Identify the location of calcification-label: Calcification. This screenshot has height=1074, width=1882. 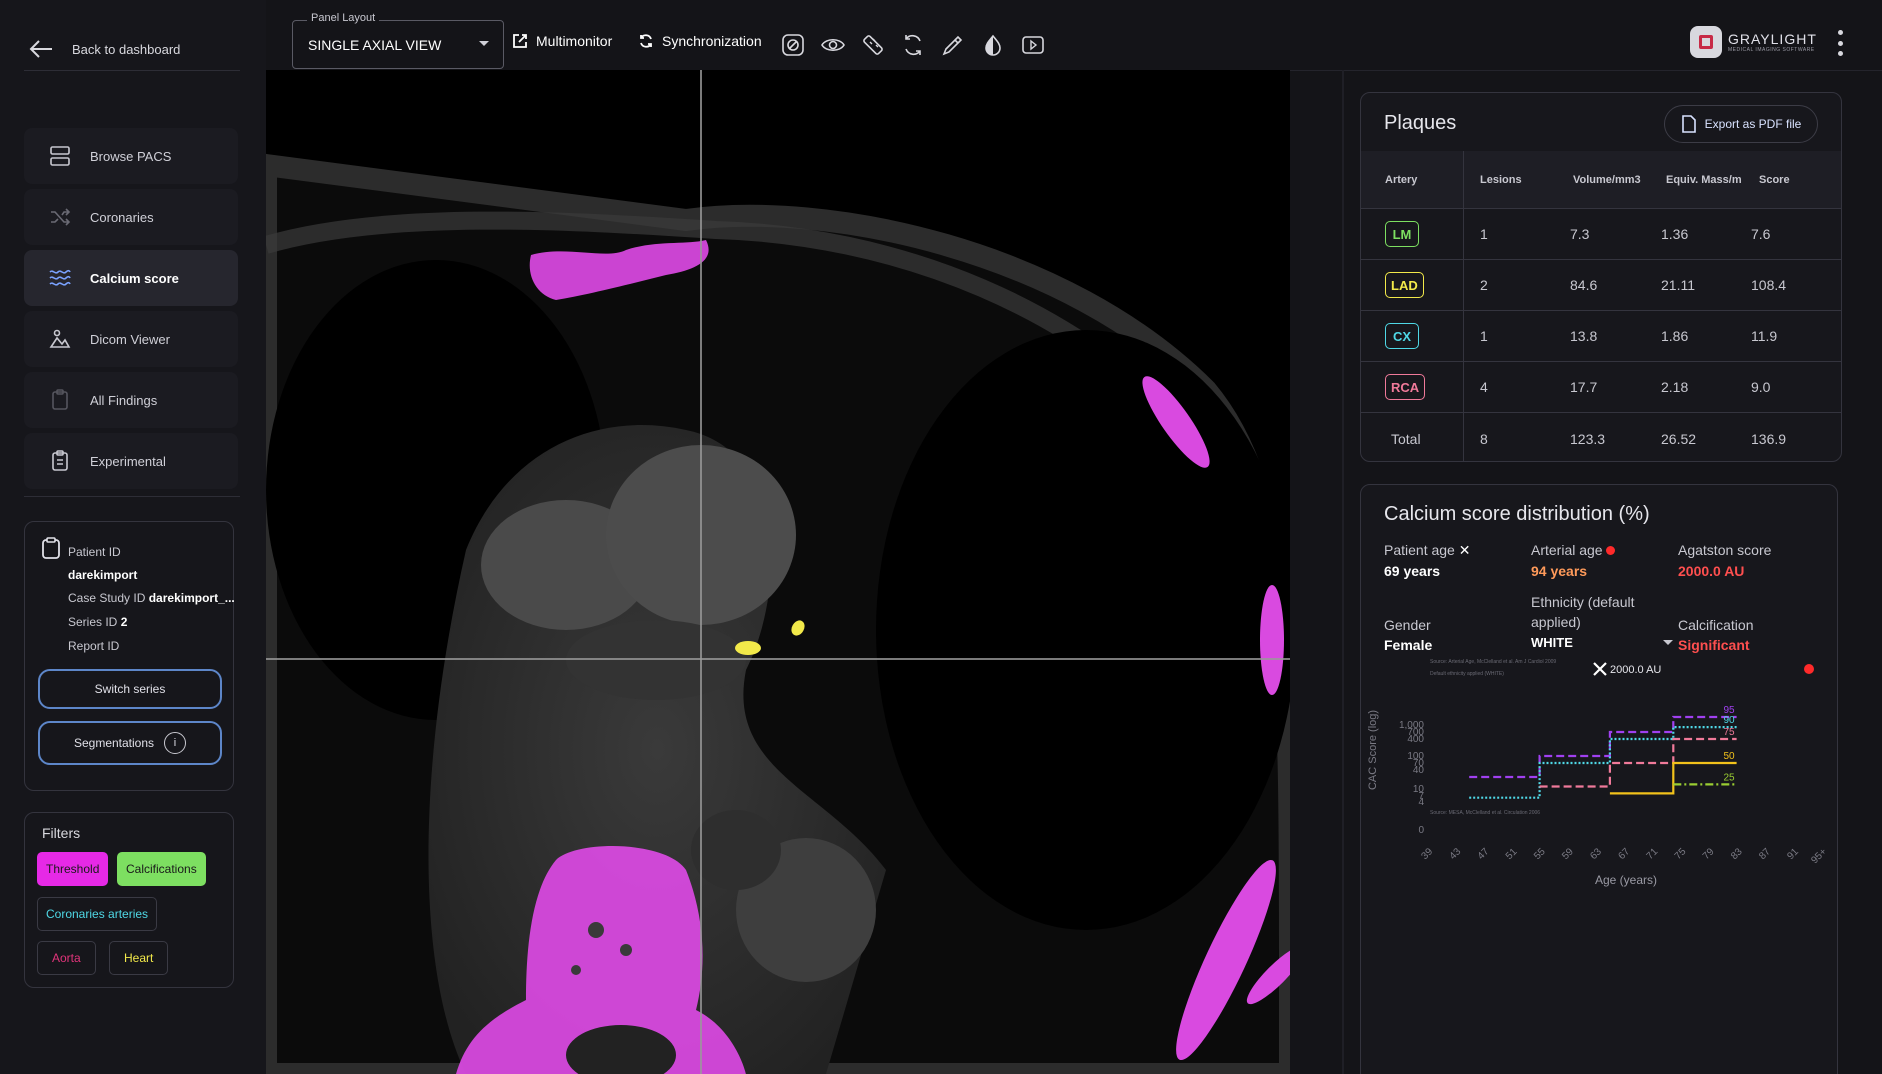
(1716, 625).